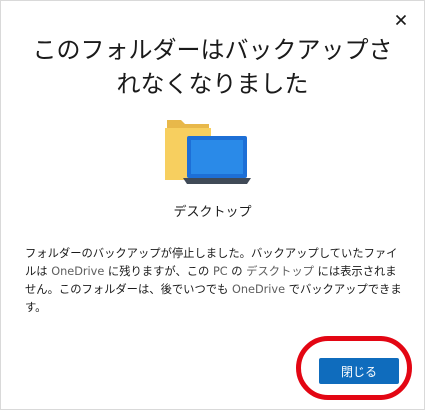 The image size is (425, 410). Describe the element at coordinates (158, 271) in the screenshot. I see `message-text: に残りますが、この` at that location.